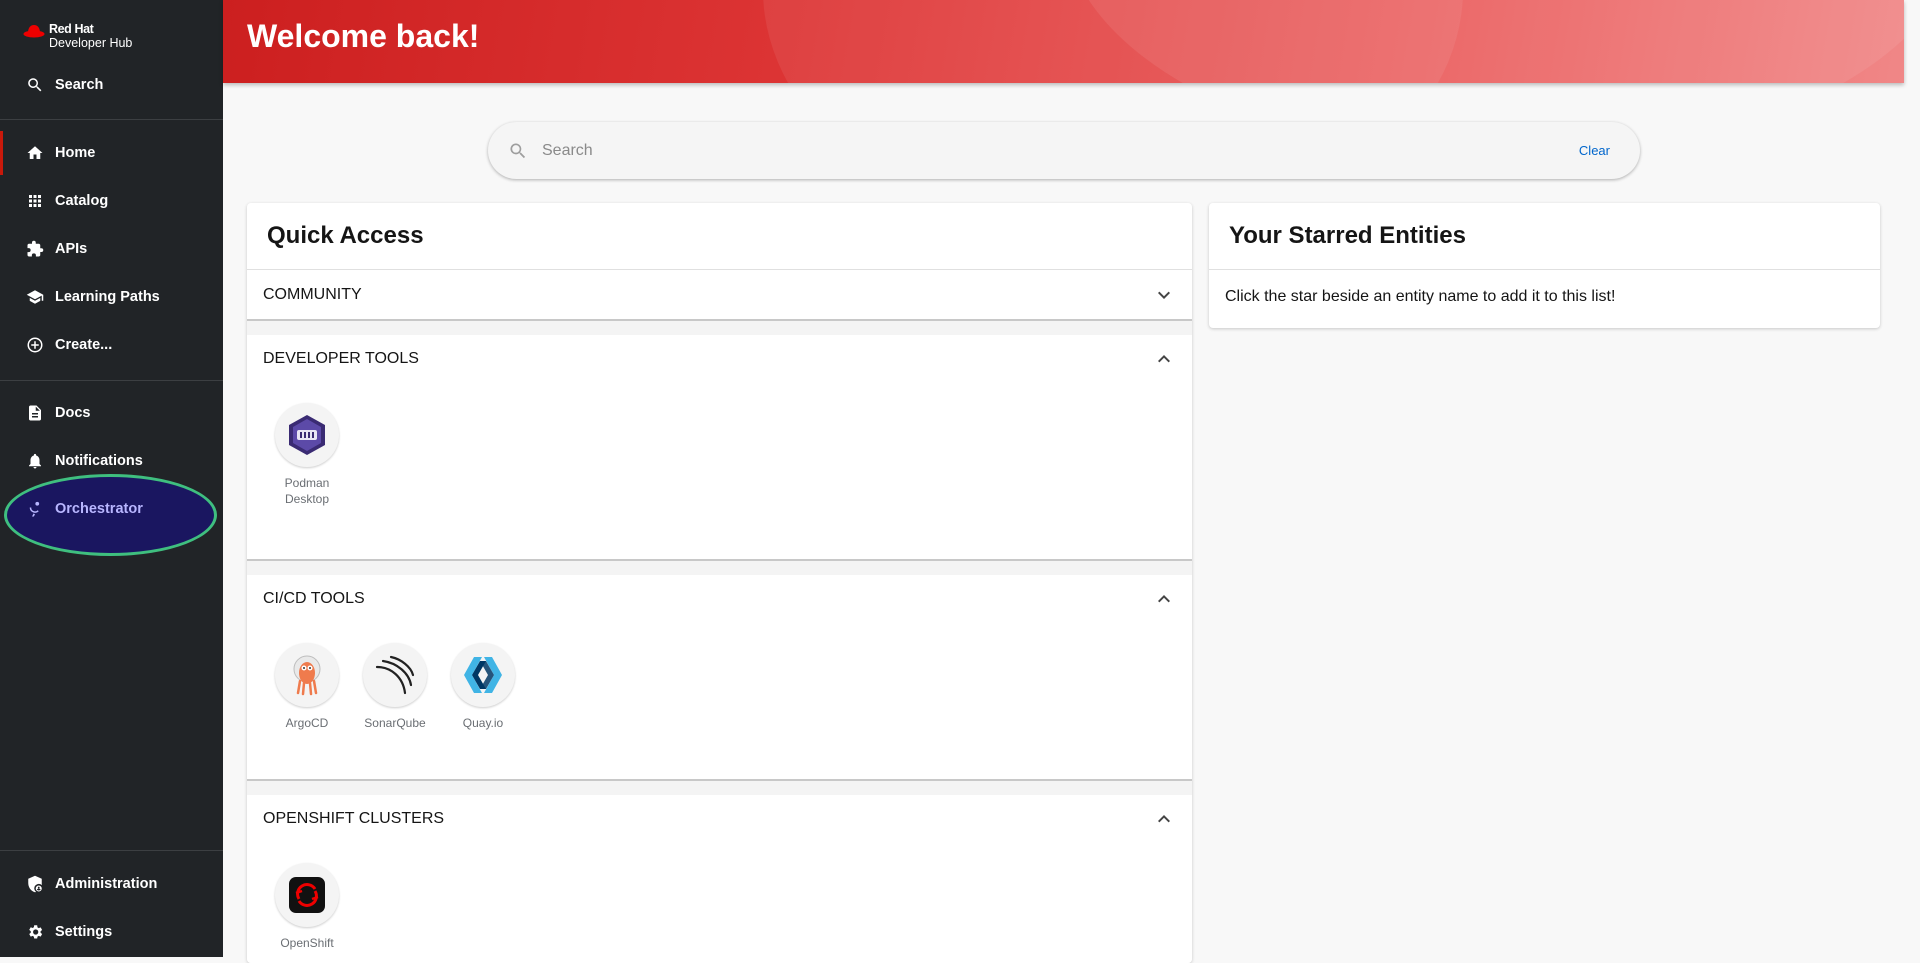  I want to click on page-title: Welcome back!, so click(363, 36).